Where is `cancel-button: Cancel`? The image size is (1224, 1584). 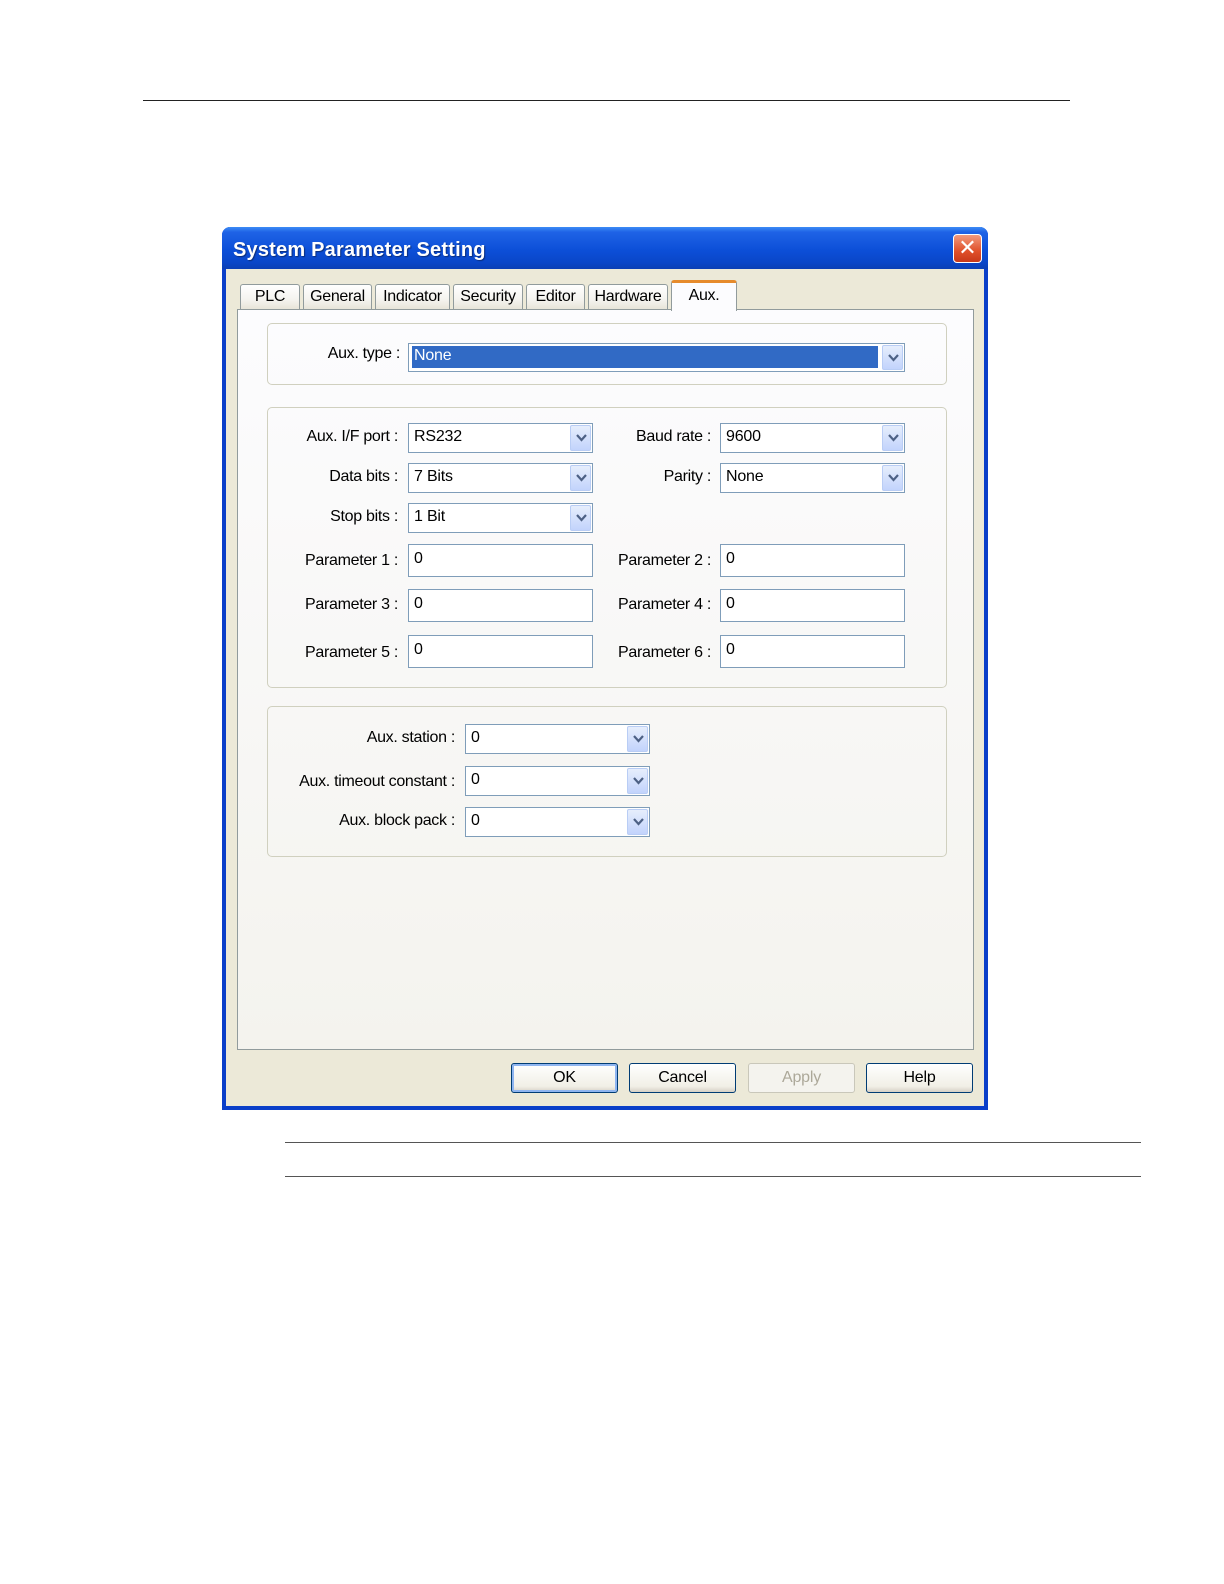 cancel-button: Cancel is located at coordinates (682, 1078).